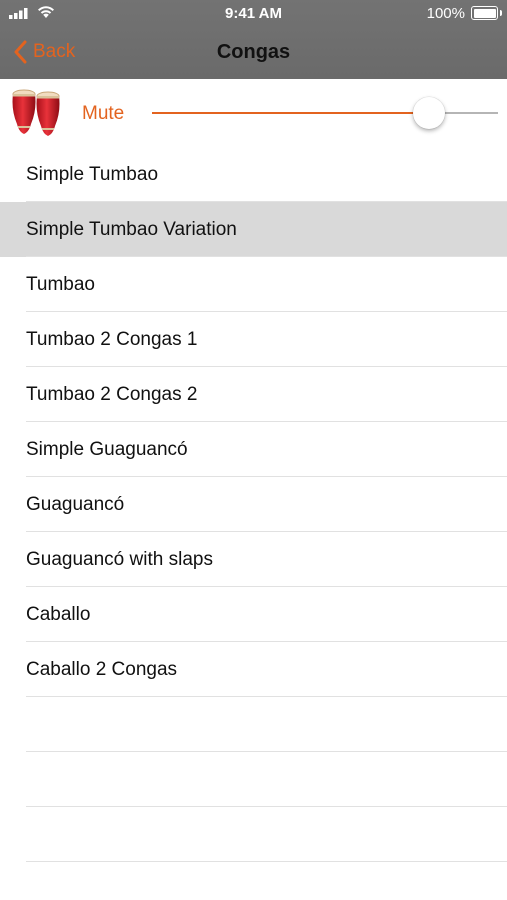  I want to click on rhythm-list-item: Tumbao, so click(253, 284).